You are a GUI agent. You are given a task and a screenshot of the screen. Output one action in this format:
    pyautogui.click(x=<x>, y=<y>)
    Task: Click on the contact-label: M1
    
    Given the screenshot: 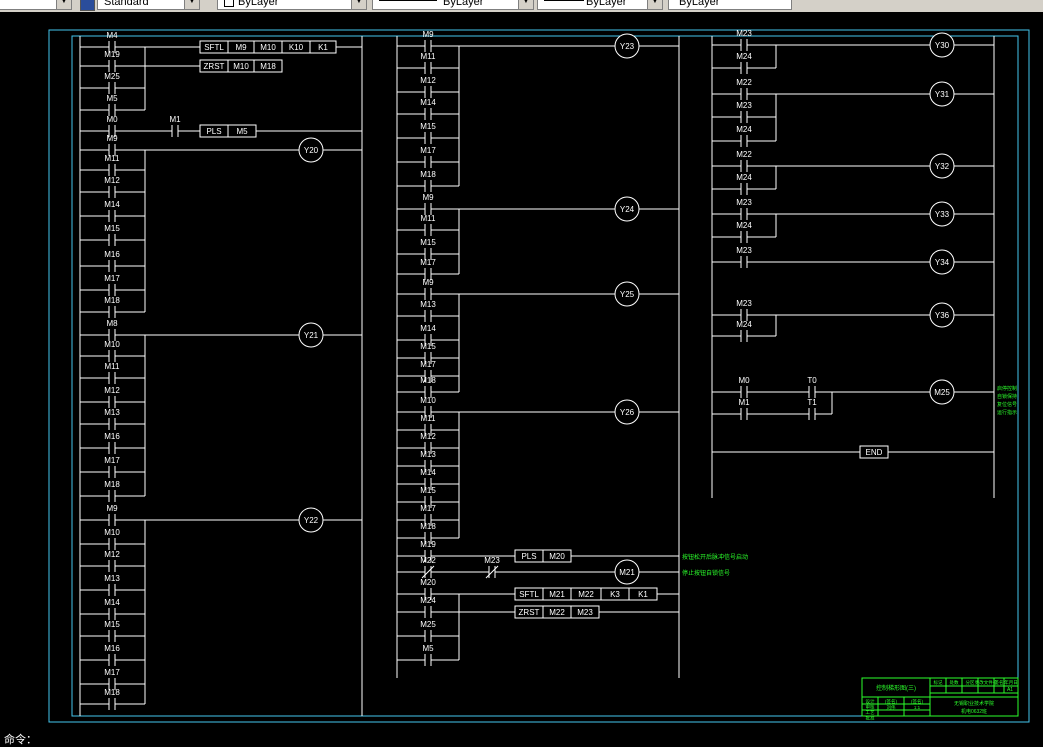 What is the action you would take?
    pyautogui.click(x=744, y=402)
    